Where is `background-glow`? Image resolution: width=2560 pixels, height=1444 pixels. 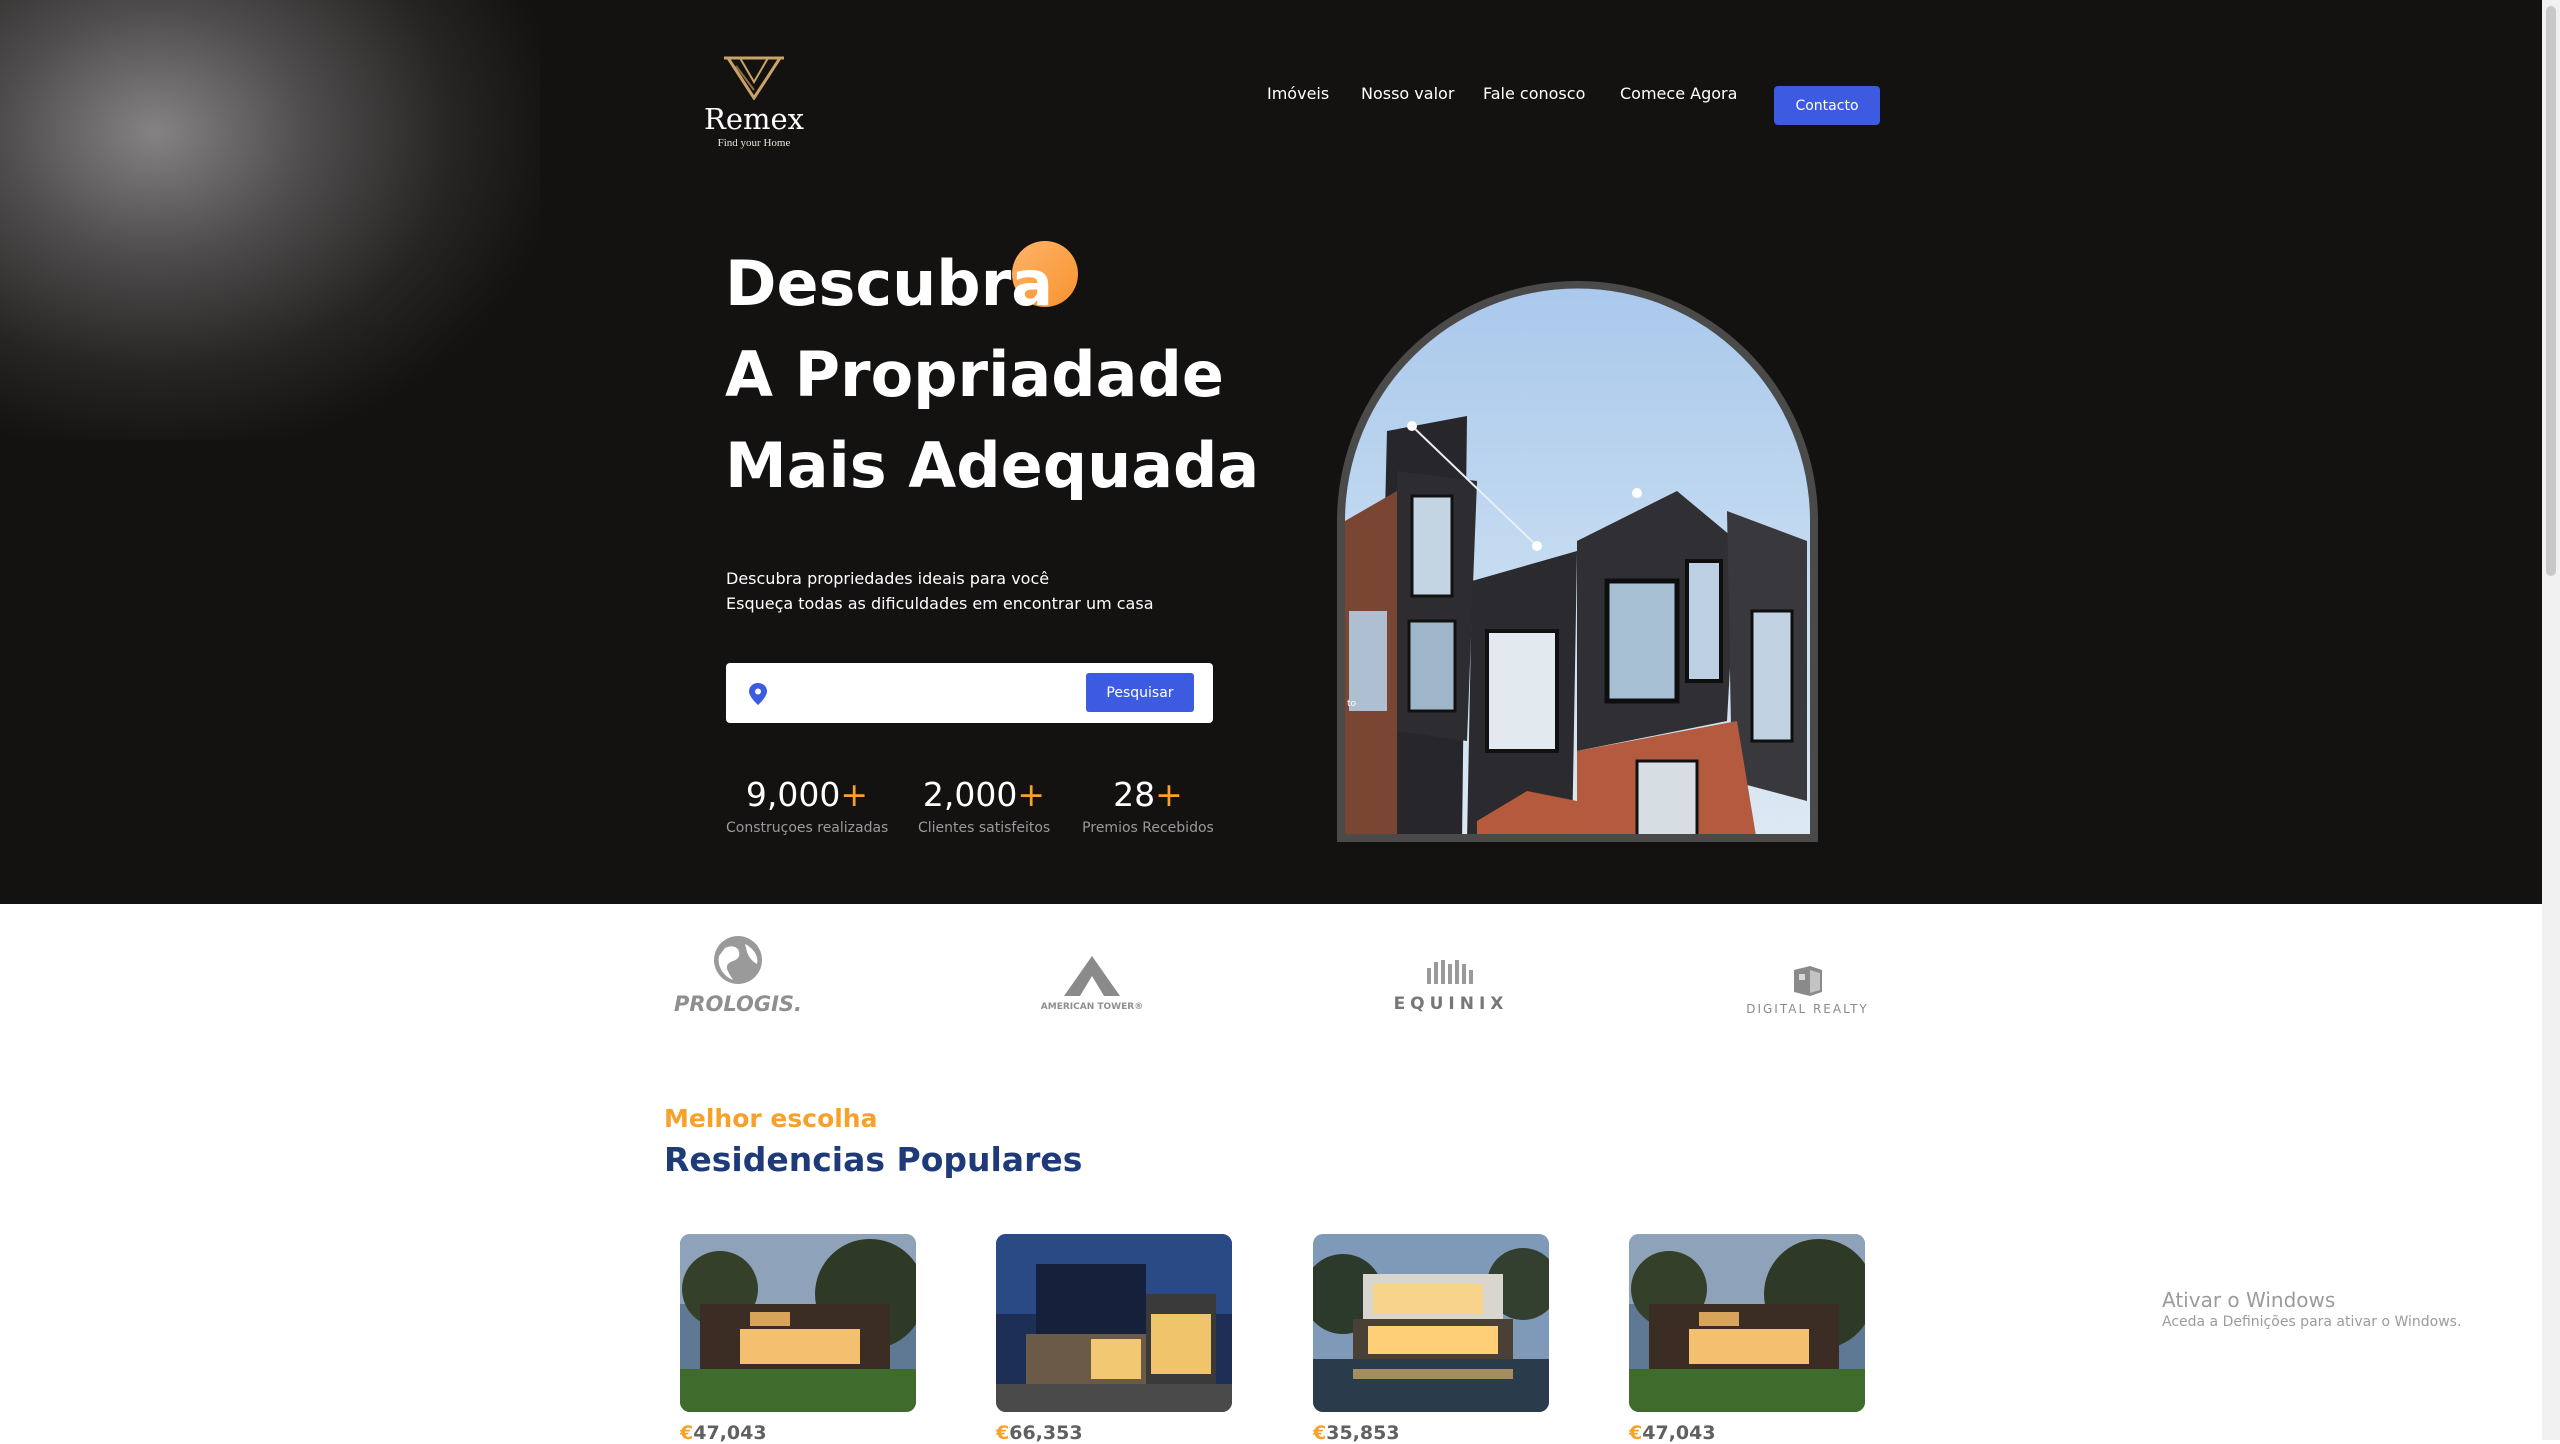
background-glow is located at coordinates (270, 220).